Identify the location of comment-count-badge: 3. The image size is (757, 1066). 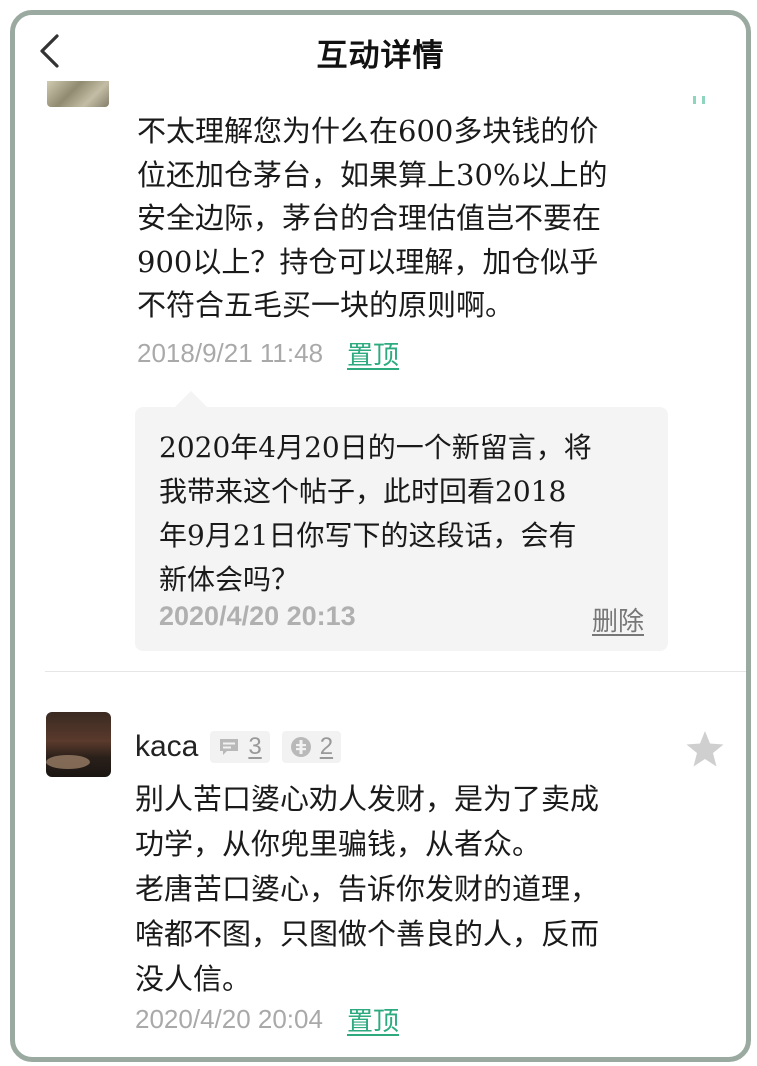
(240, 747).